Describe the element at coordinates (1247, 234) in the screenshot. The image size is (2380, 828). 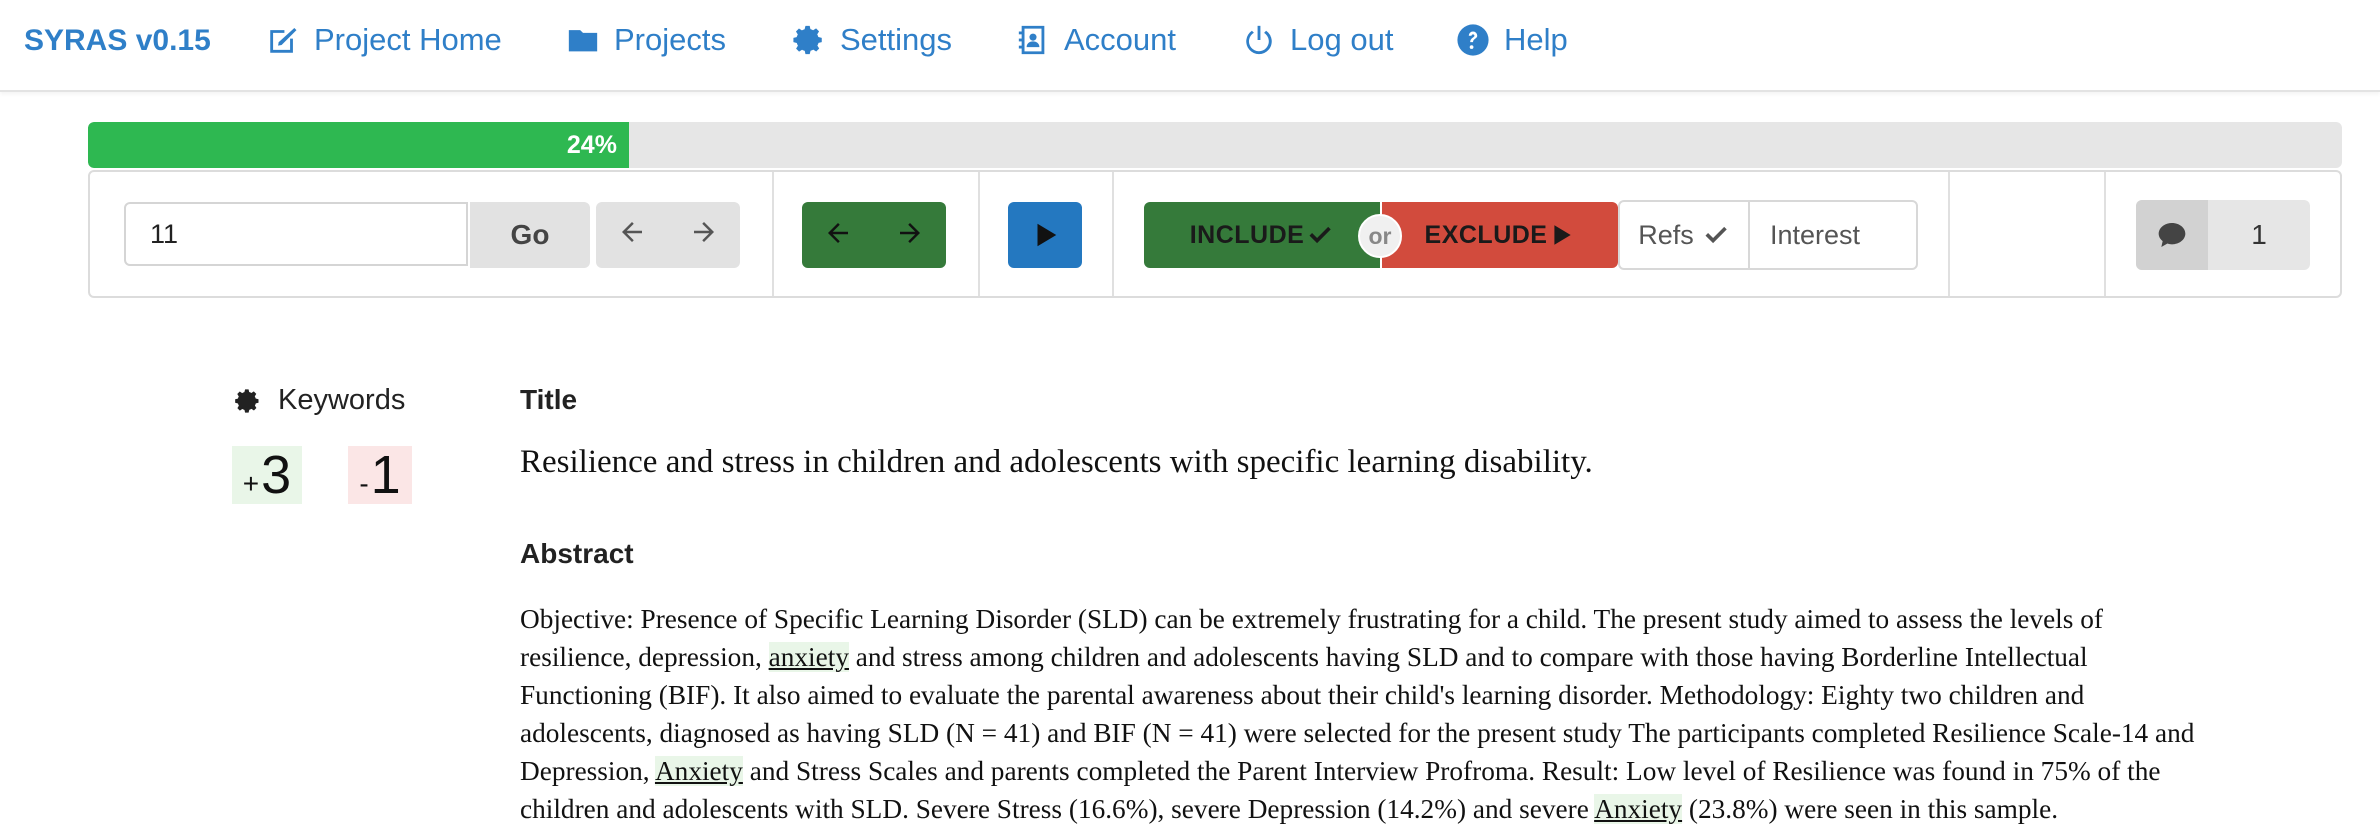
I see `include-button-label: INCLUDE` at that location.